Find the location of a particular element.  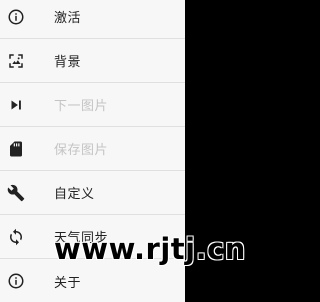

menu-item-label: 关于 is located at coordinates (68, 283).